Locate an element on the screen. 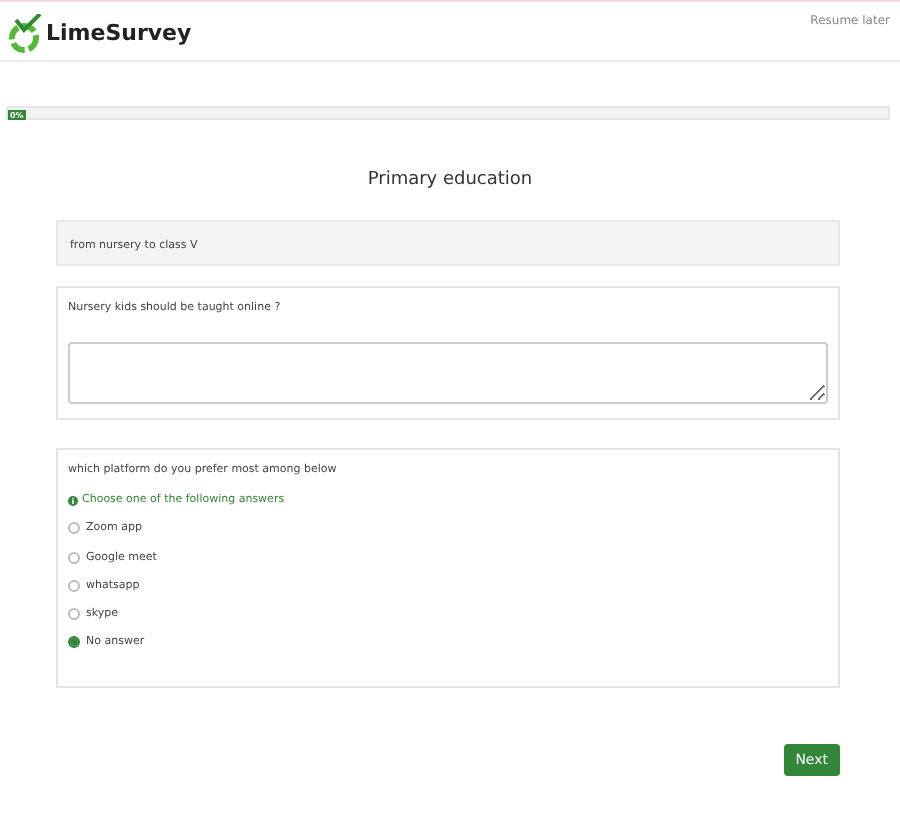 This screenshot has width=900, height=826. logo-text: LimeSurvey is located at coordinates (119, 33).